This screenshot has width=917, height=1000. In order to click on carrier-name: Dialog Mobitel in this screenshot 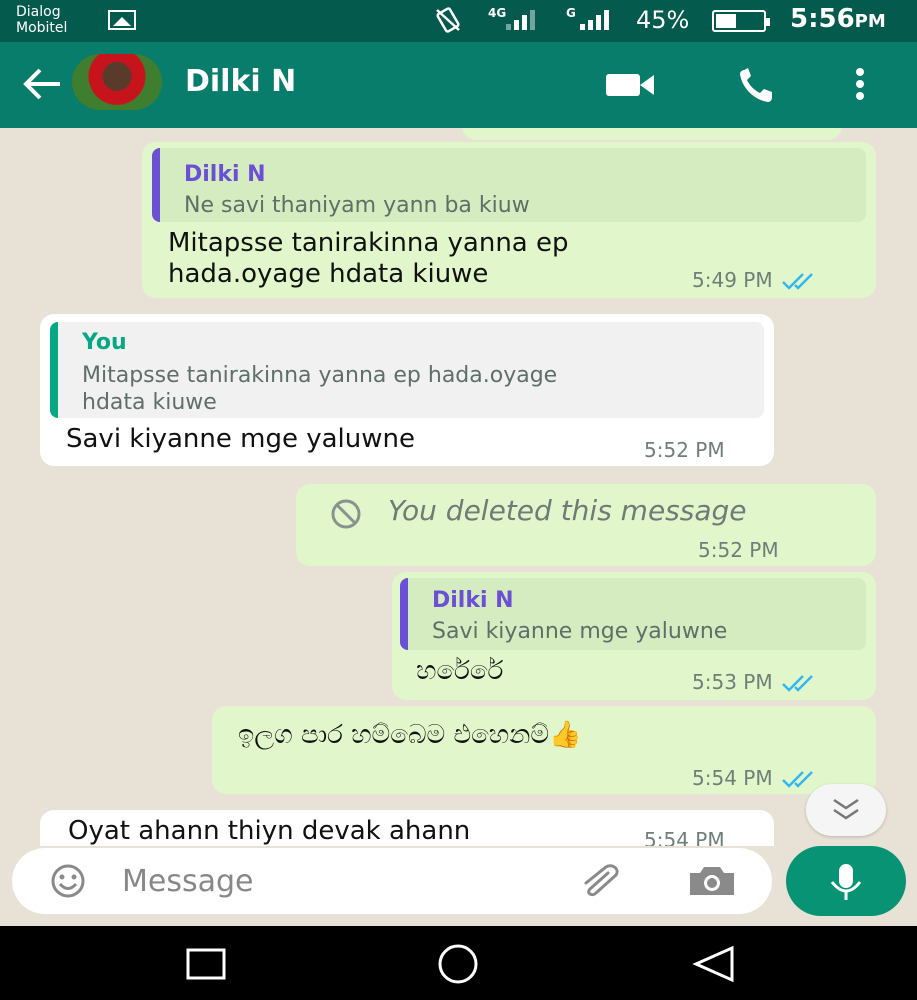, I will do `click(41, 20)`.